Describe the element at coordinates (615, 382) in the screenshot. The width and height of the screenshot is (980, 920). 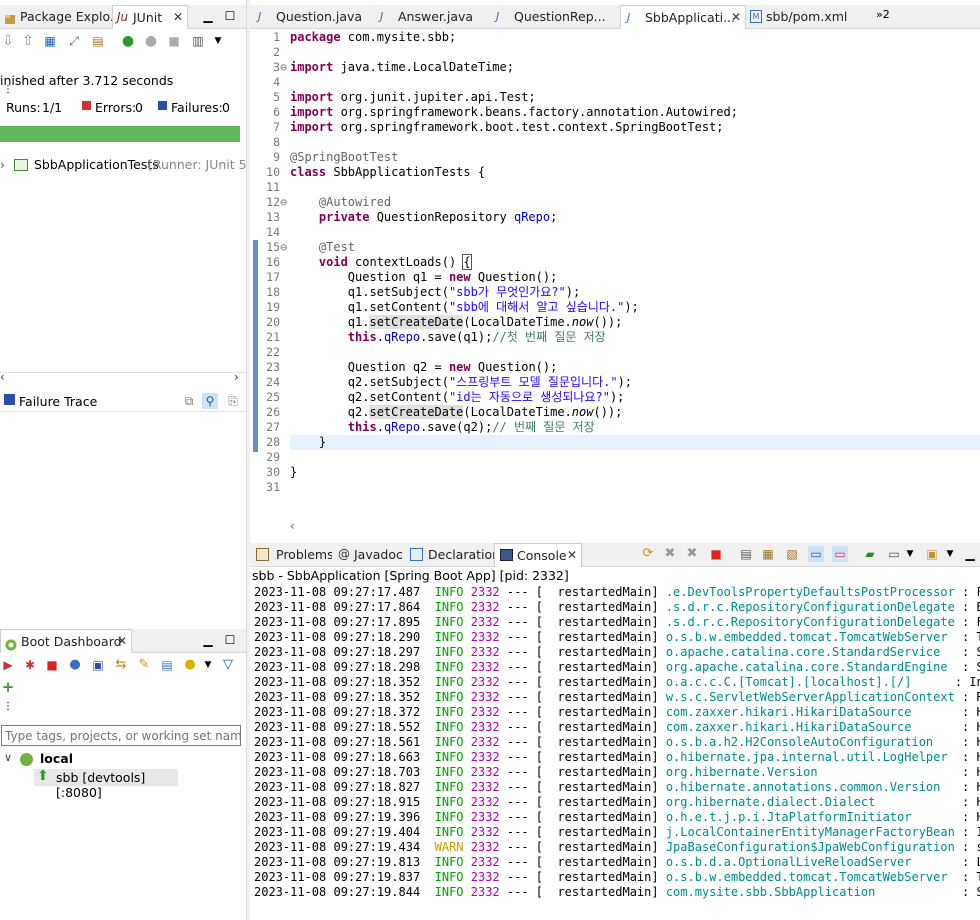
I see `code-line: 24 q2.setSubject("스프링부트 모델 질문입니다.");` at that location.